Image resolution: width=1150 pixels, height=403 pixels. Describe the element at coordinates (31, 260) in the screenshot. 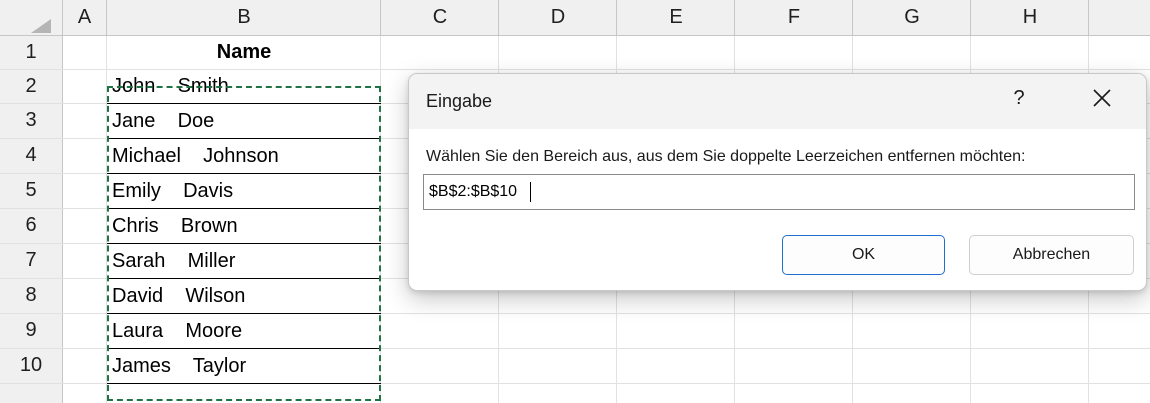

I see `row-header-7: 7` at that location.